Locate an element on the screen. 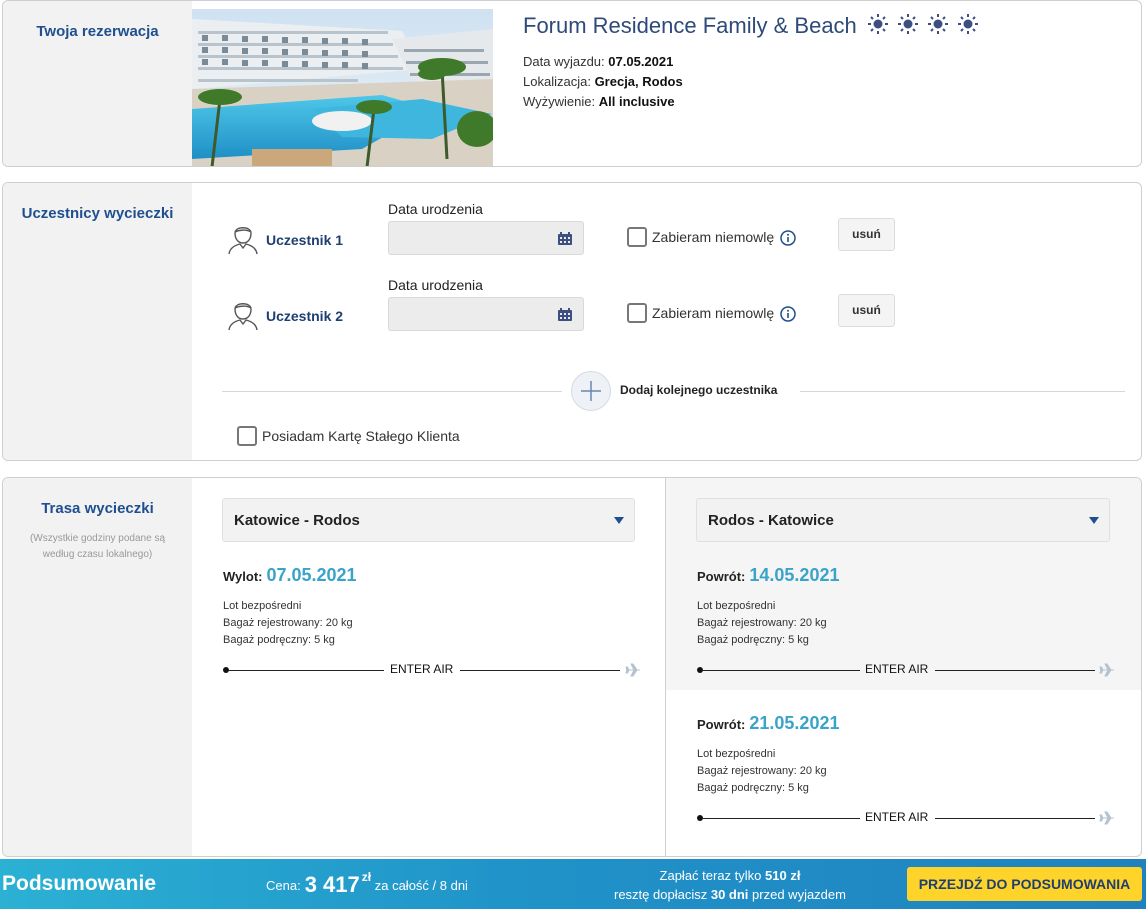  divider-left is located at coordinates (392, 391).